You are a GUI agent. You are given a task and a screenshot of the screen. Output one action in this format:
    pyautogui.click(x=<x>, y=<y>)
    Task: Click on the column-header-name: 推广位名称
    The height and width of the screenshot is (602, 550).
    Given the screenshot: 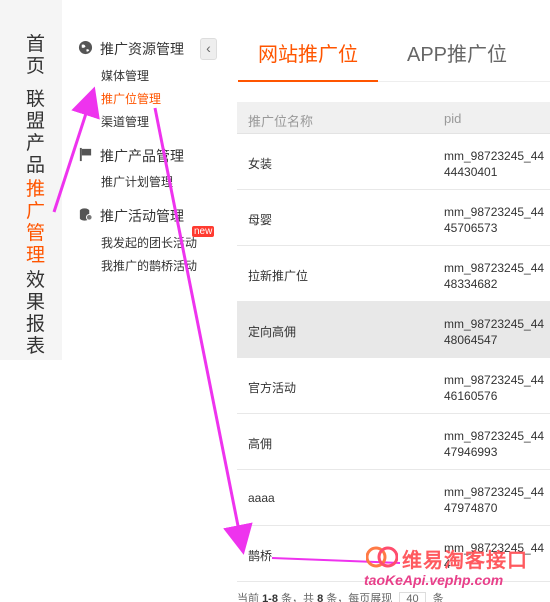 What is the action you would take?
    pyautogui.click(x=280, y=120)
    